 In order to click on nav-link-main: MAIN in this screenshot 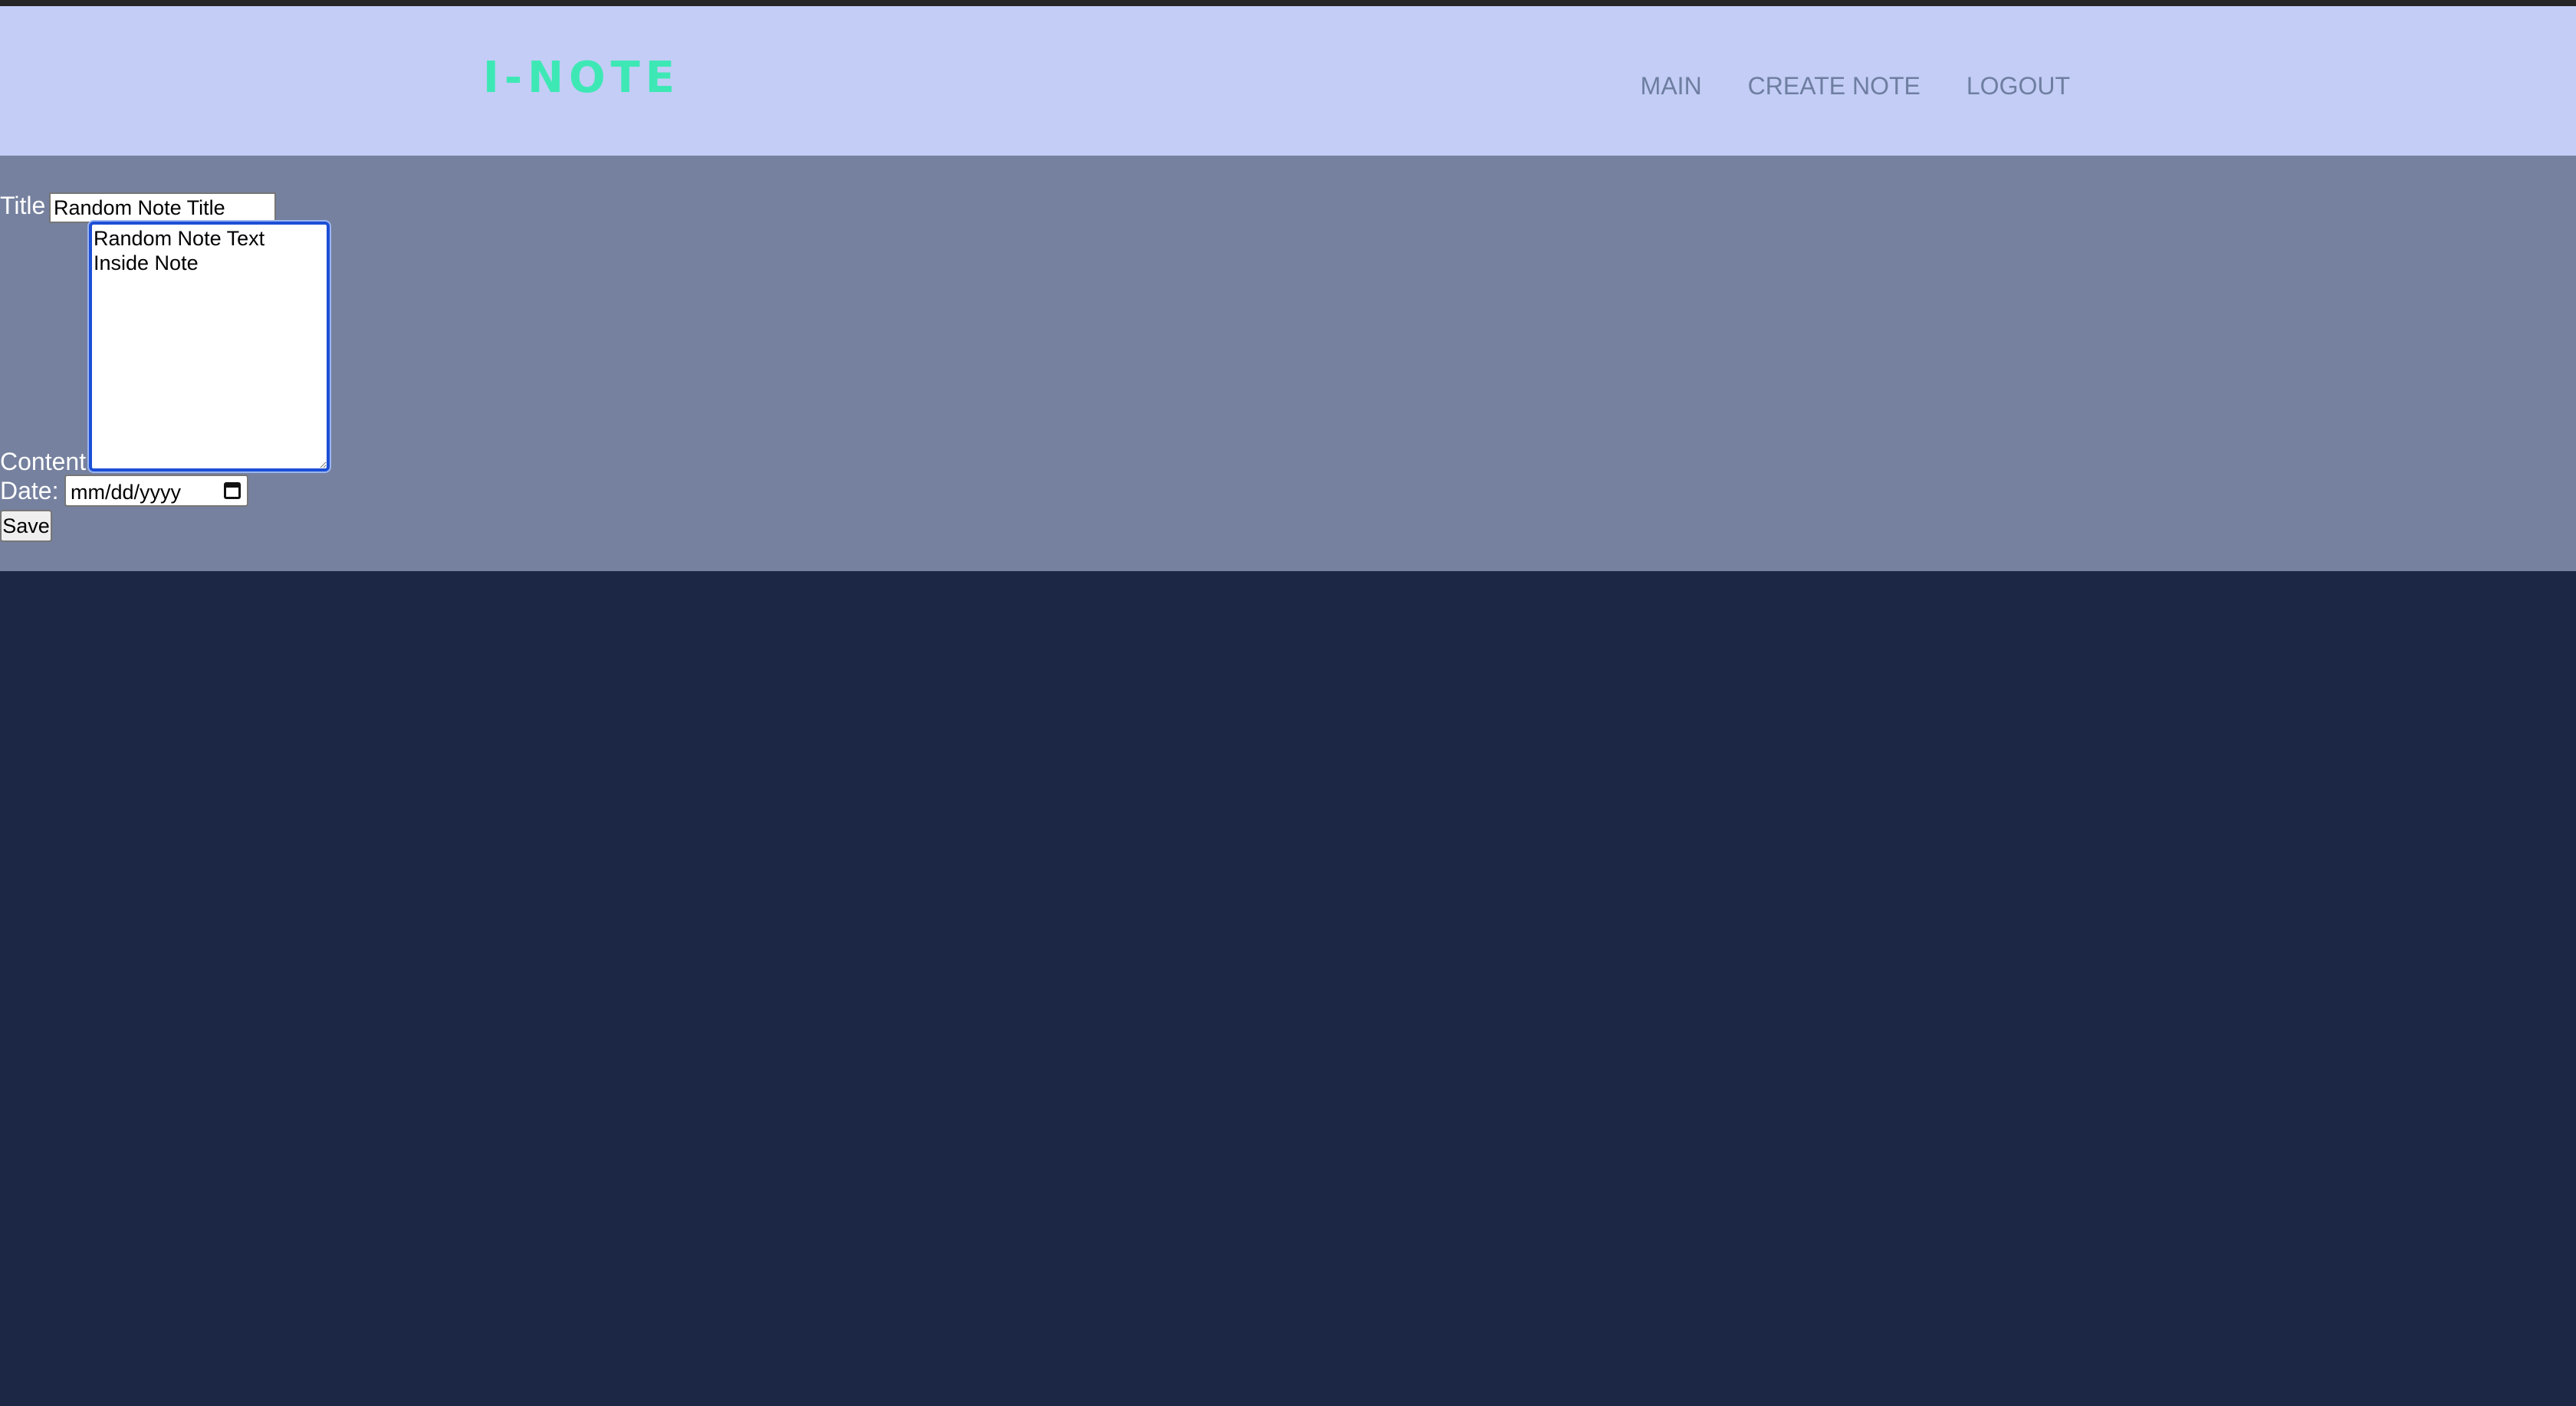, I will do `click(1672, 86)`.